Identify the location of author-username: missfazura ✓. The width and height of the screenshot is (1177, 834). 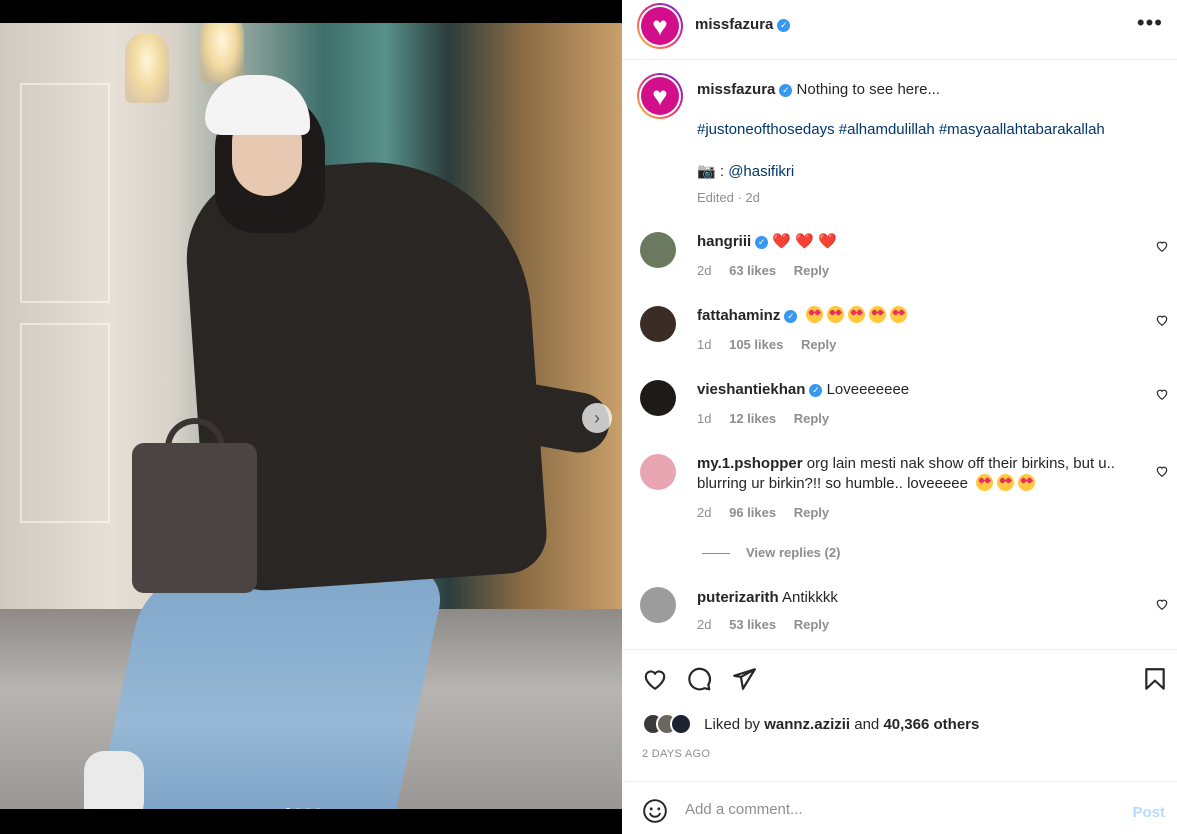
(743, 24).